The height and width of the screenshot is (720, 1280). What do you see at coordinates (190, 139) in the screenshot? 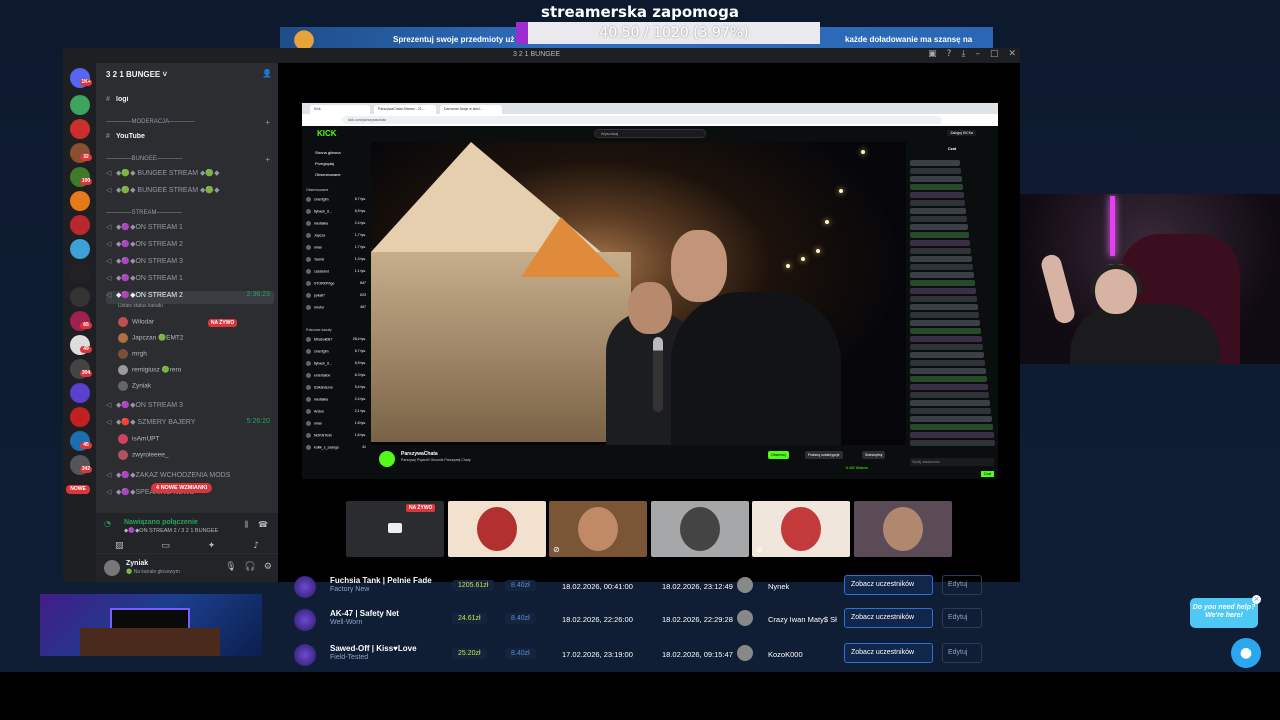
I see `channel-youtube: # YouTube` at bounding box center [190, 139].